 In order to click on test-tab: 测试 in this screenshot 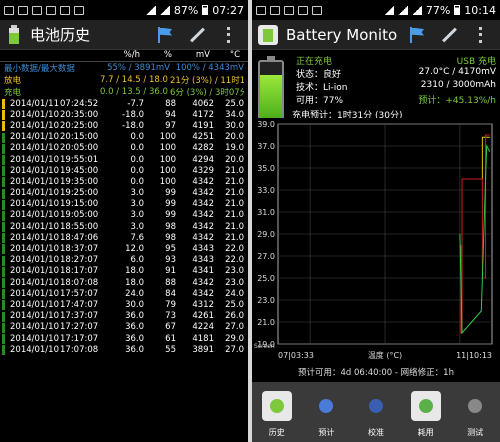, I will do `click(475, 412)`.